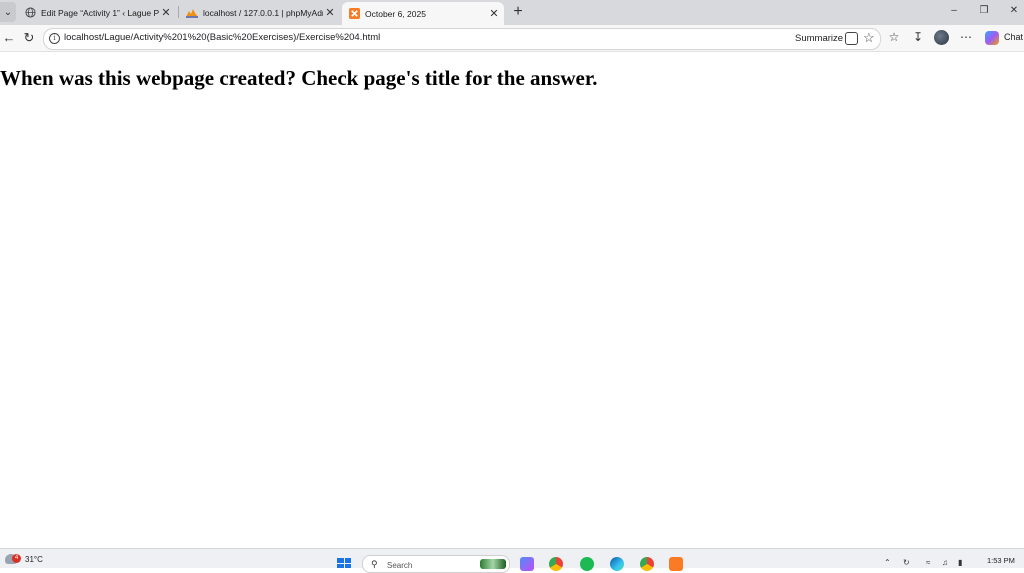 This screenshot has height=573, width=1024. Describe the element at coordinates (966, 37) in the screenshot. I see `more-options-icon: ⋯` at that location.